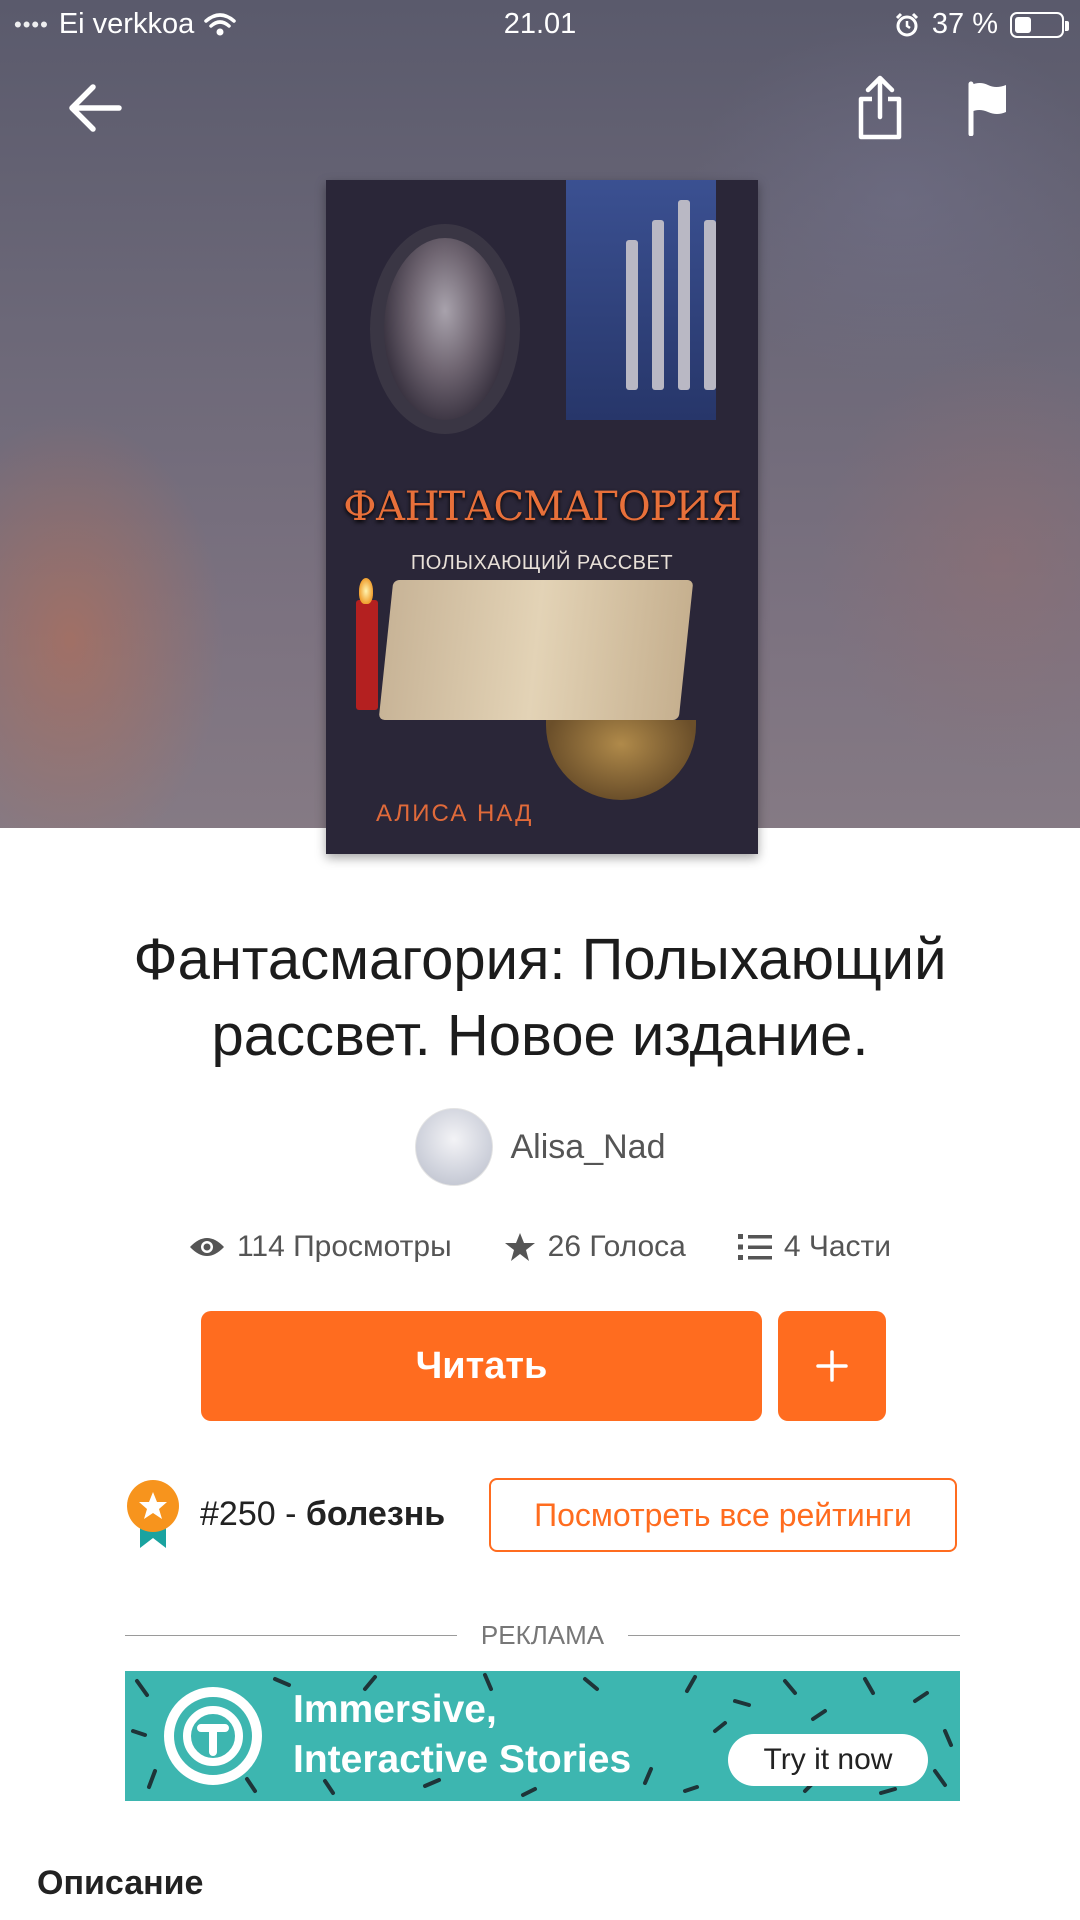 Image resolution: width=1080 pixels, height=1920 pixels. What do you see at coordinates (462, 1759) in the screenshot?
I see `ad-headline-line-2: Interactive Stories` at bounding box center [462, 1759].